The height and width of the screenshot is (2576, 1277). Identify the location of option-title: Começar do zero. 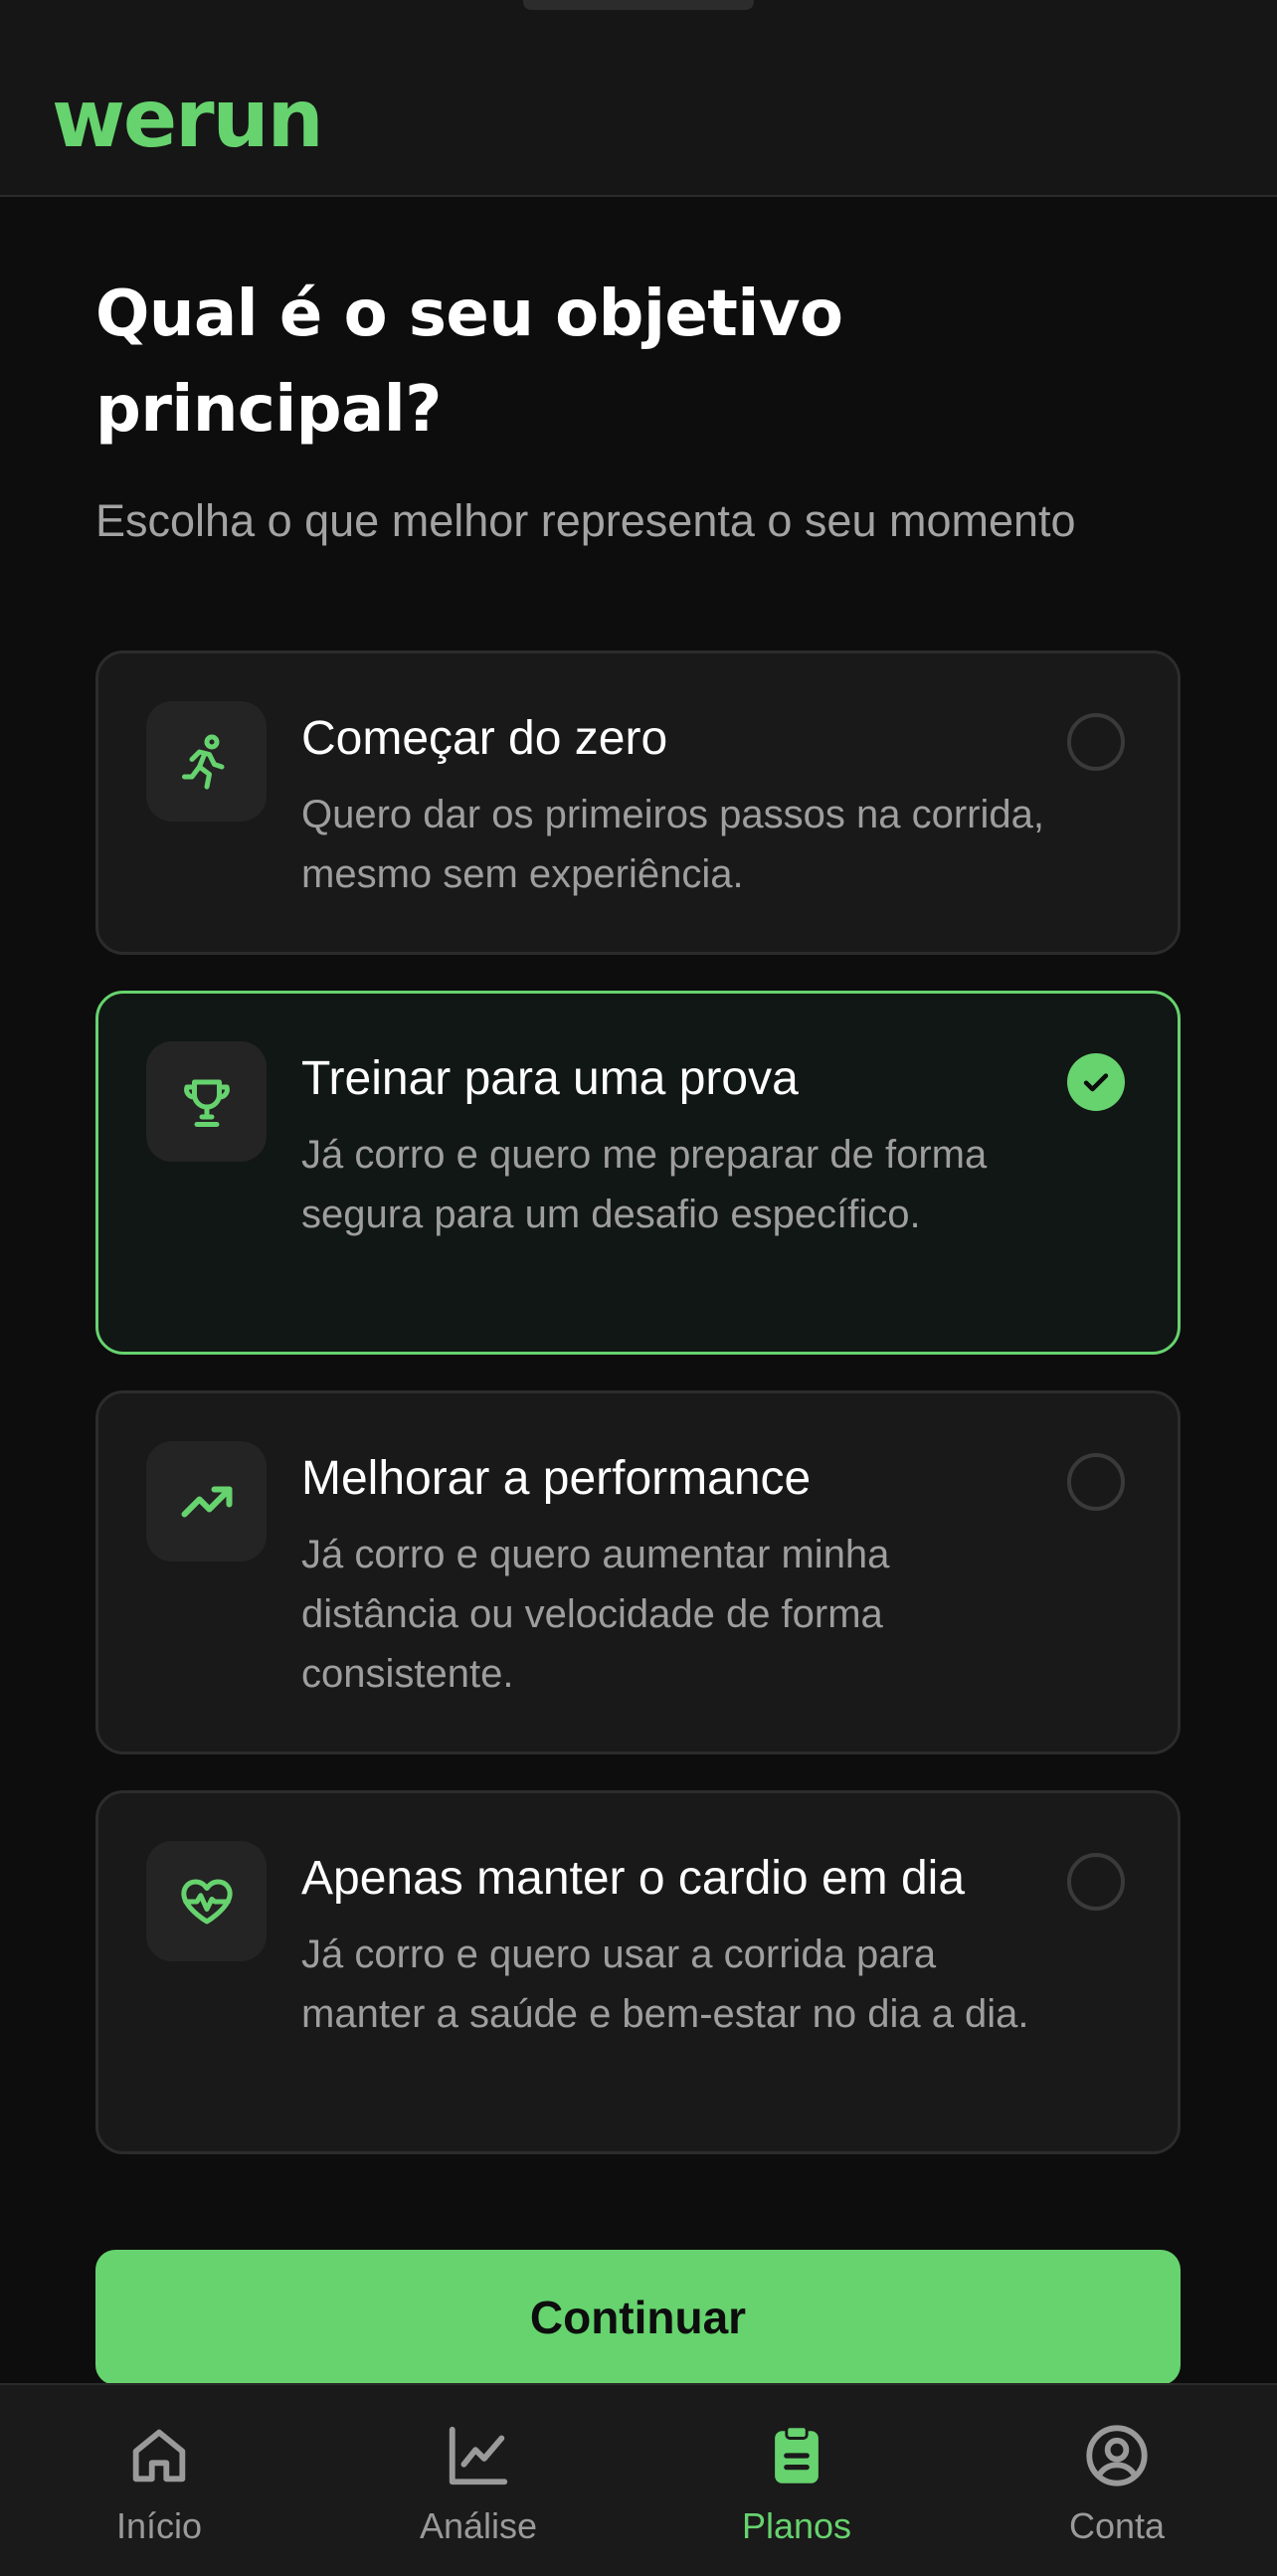
(485, 738).